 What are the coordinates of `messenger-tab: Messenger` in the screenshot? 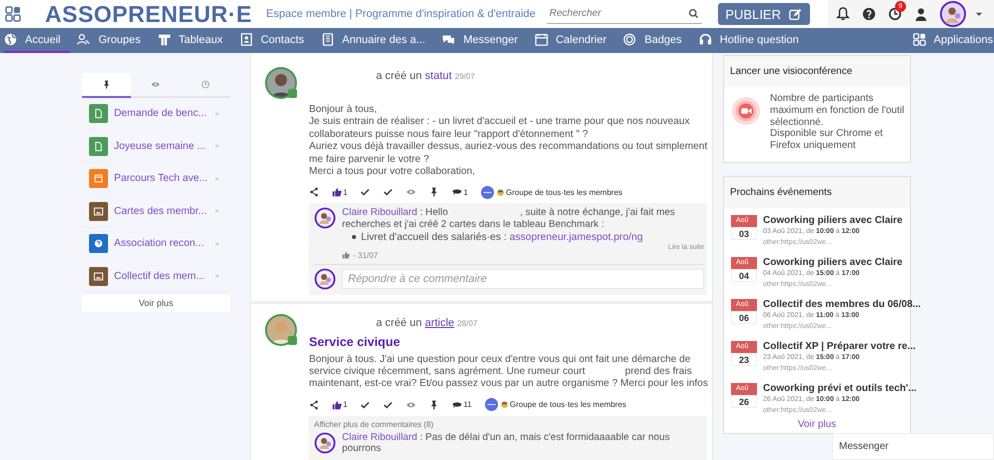 It's located at (913, 446).